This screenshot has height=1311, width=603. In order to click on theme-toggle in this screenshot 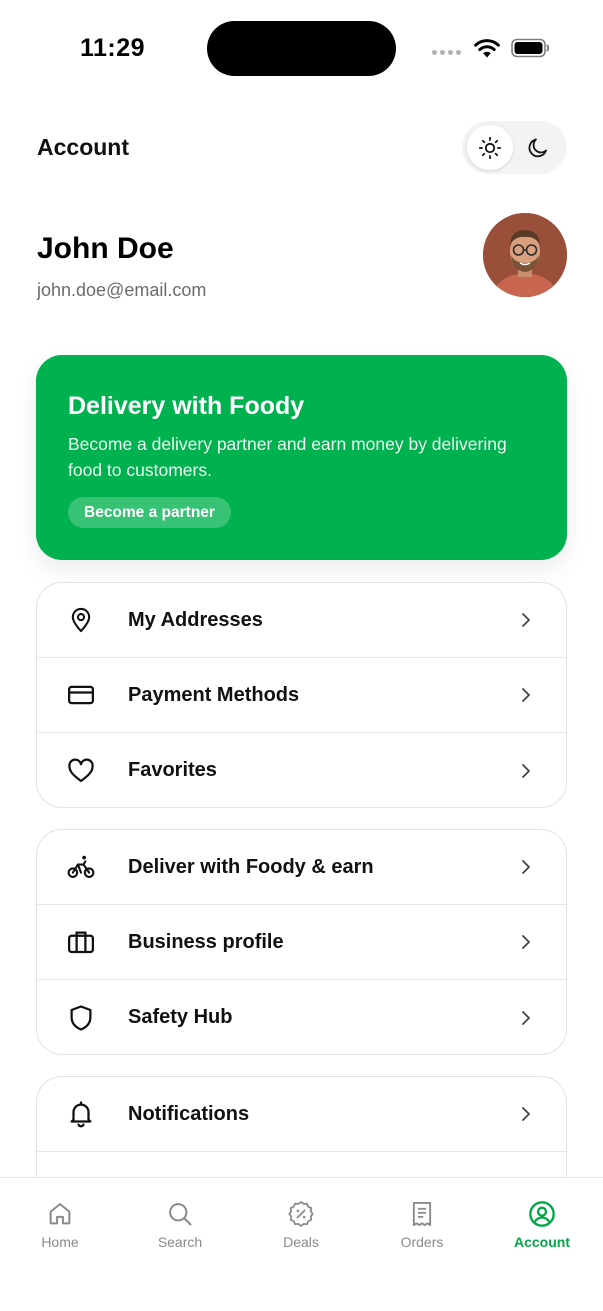, I will do `click(514, 147)`.